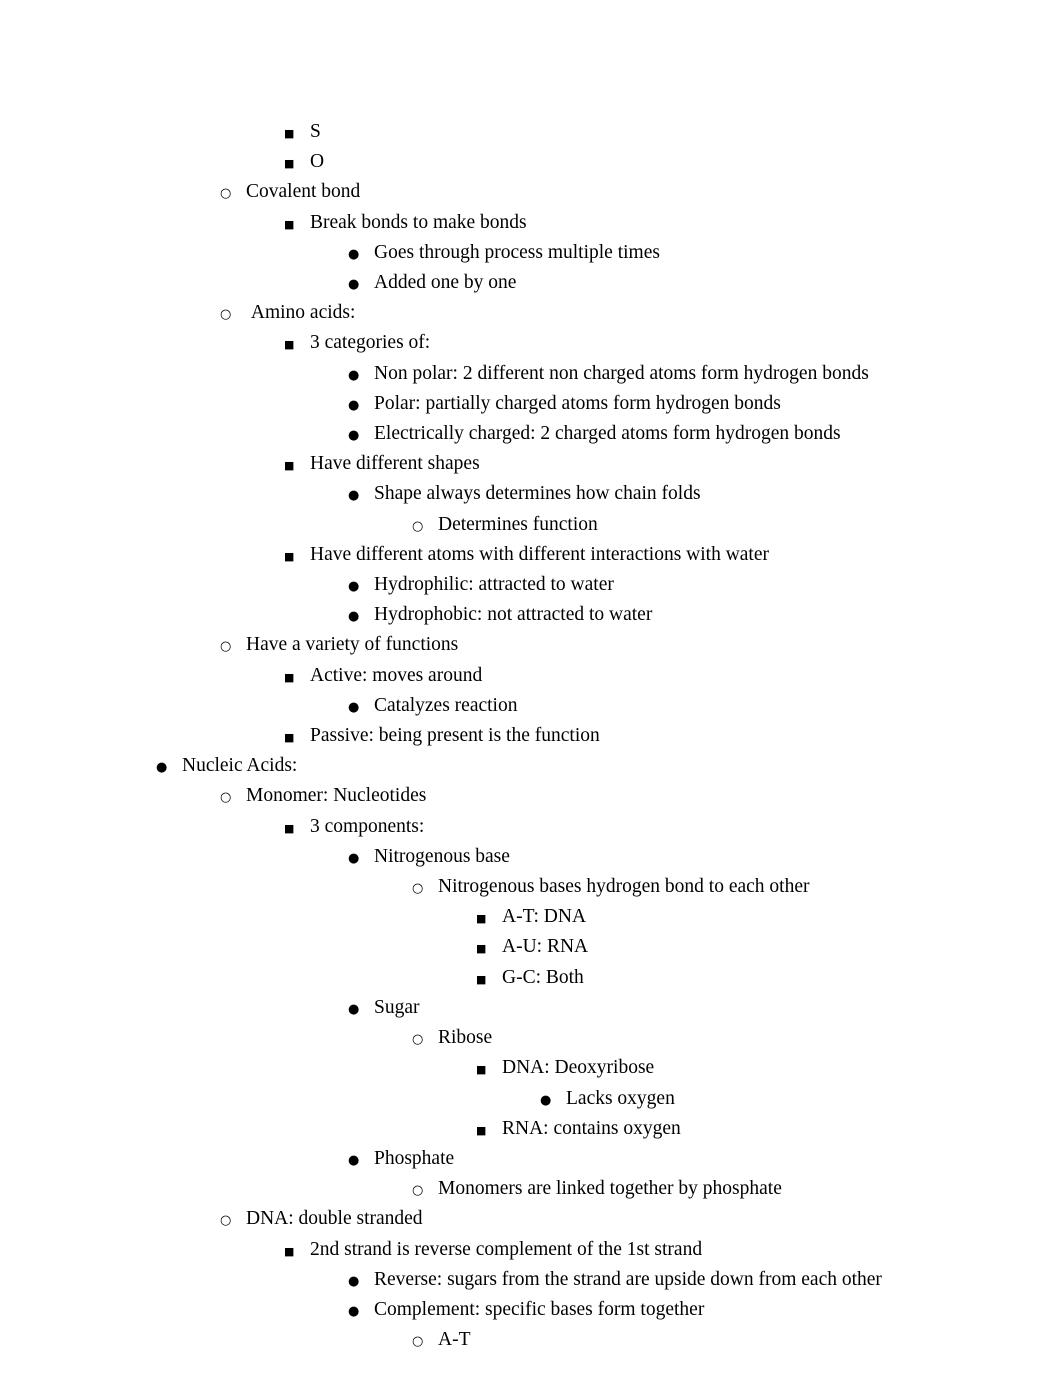  Describe the element at coordinates (317, 162) in the screenshot. I see `outline-item-text: O` at that location.